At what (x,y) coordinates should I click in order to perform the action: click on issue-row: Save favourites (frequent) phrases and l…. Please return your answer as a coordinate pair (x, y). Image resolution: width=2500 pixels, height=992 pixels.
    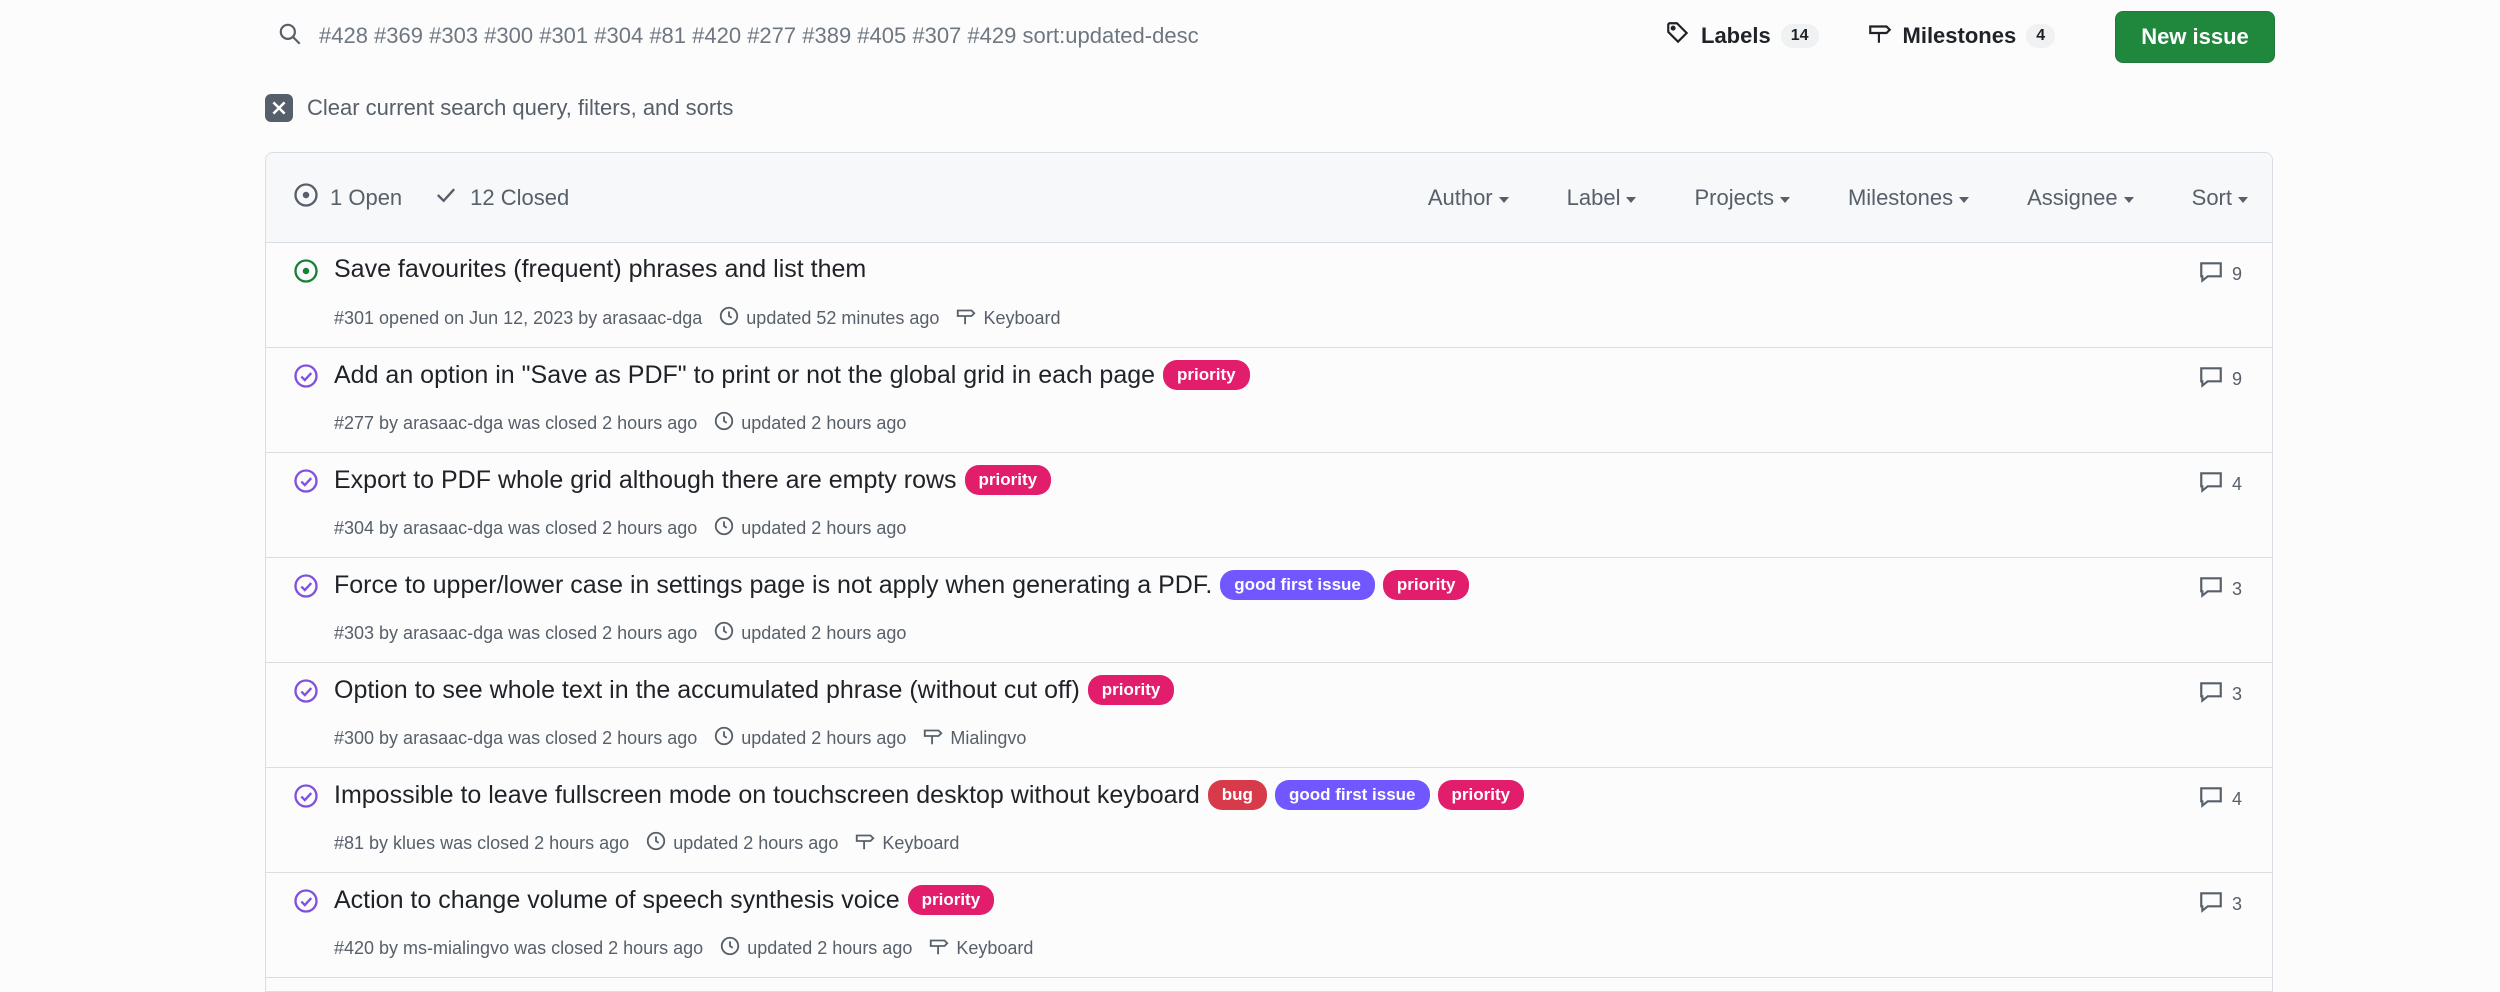
    Looking at the image, I should click on (1269, 295).